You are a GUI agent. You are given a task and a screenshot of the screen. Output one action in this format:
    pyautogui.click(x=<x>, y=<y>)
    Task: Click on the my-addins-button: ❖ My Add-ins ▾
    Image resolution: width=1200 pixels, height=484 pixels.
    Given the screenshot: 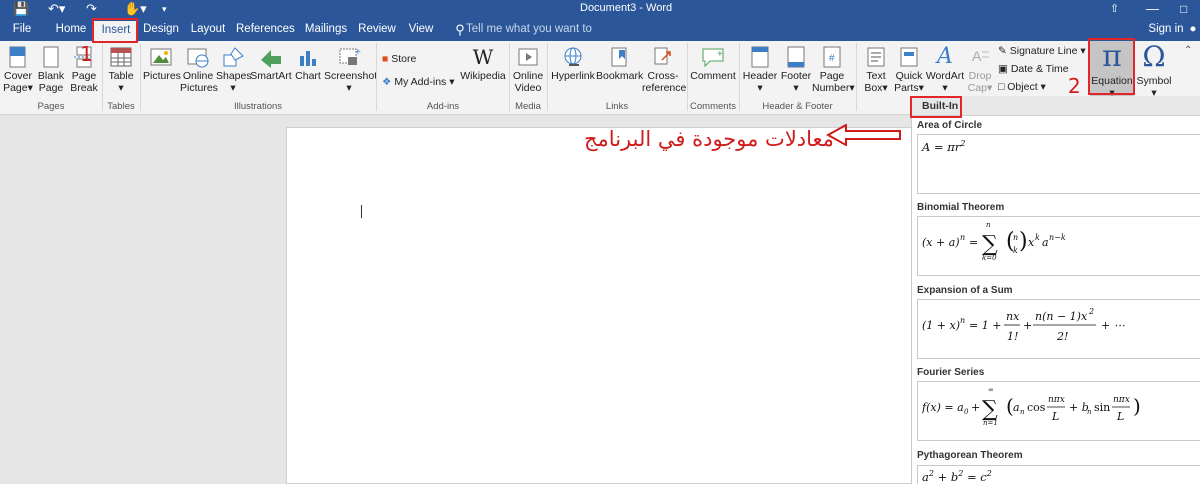 What is the action you would take?
    pyautogui.click(x=418, y=82)
    